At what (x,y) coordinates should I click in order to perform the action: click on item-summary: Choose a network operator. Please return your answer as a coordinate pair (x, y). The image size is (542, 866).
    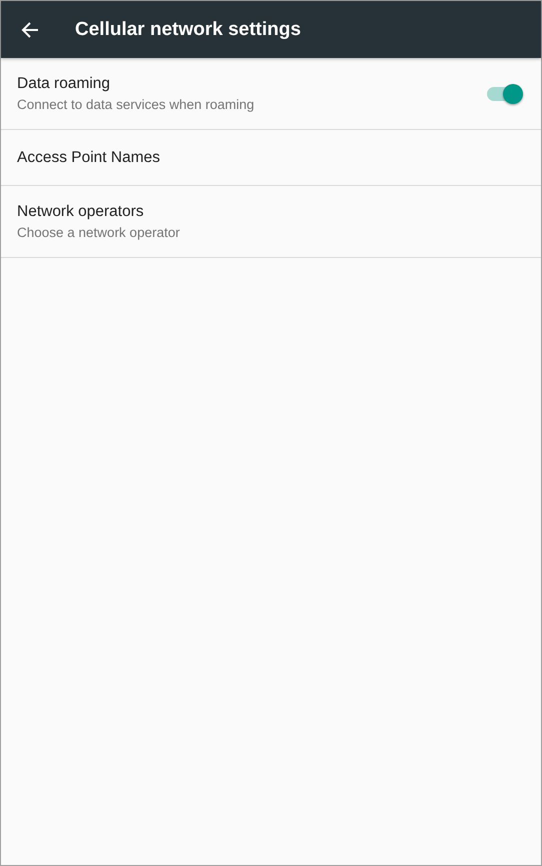
    Looking at the image, I should click on (99, 232).